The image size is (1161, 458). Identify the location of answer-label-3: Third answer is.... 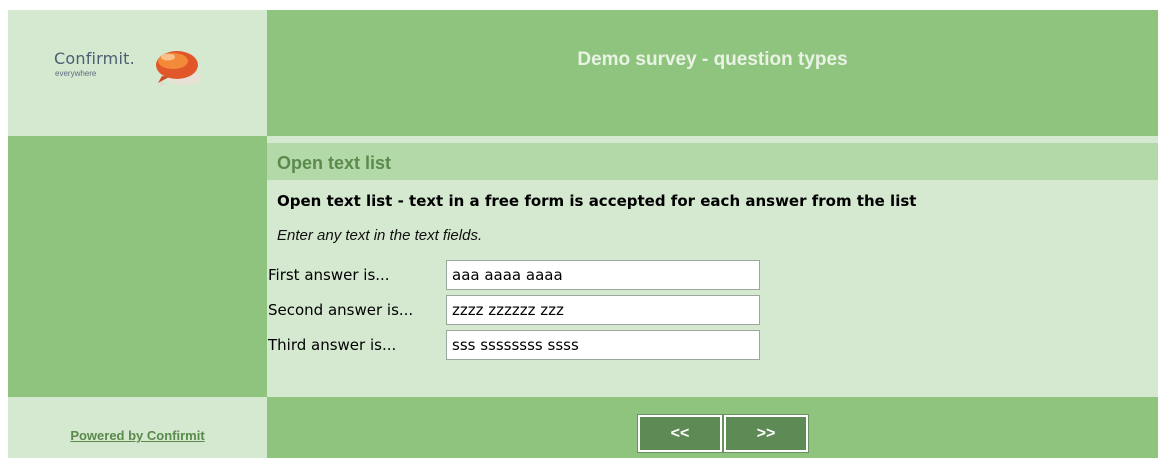
(332, 345).